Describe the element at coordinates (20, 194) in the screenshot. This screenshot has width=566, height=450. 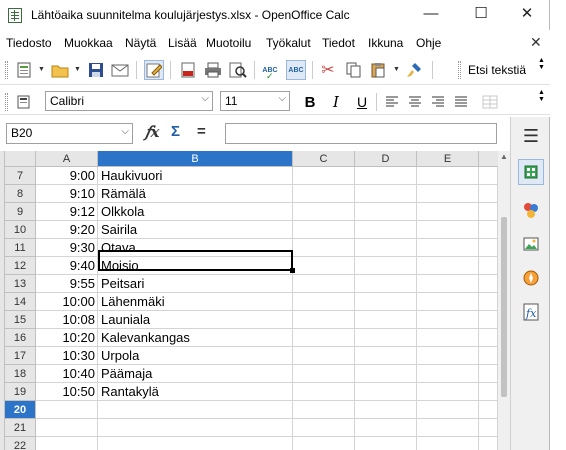
I see `row-header: 8` at that location.